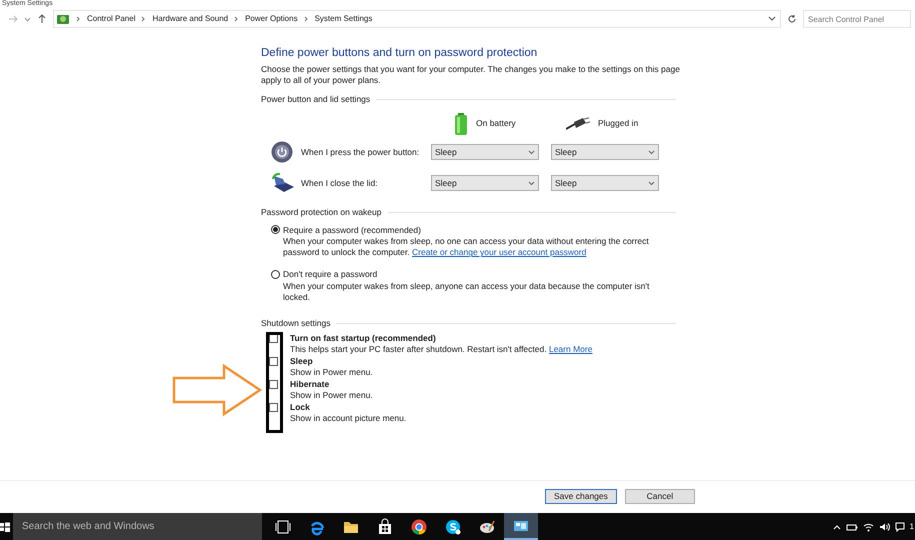 The height and width of the screenshot is (540, 915). What do you see at coordinates (884, 527) in the screenshot?
I see `speaker-icon` at bounding box center [884, 527].